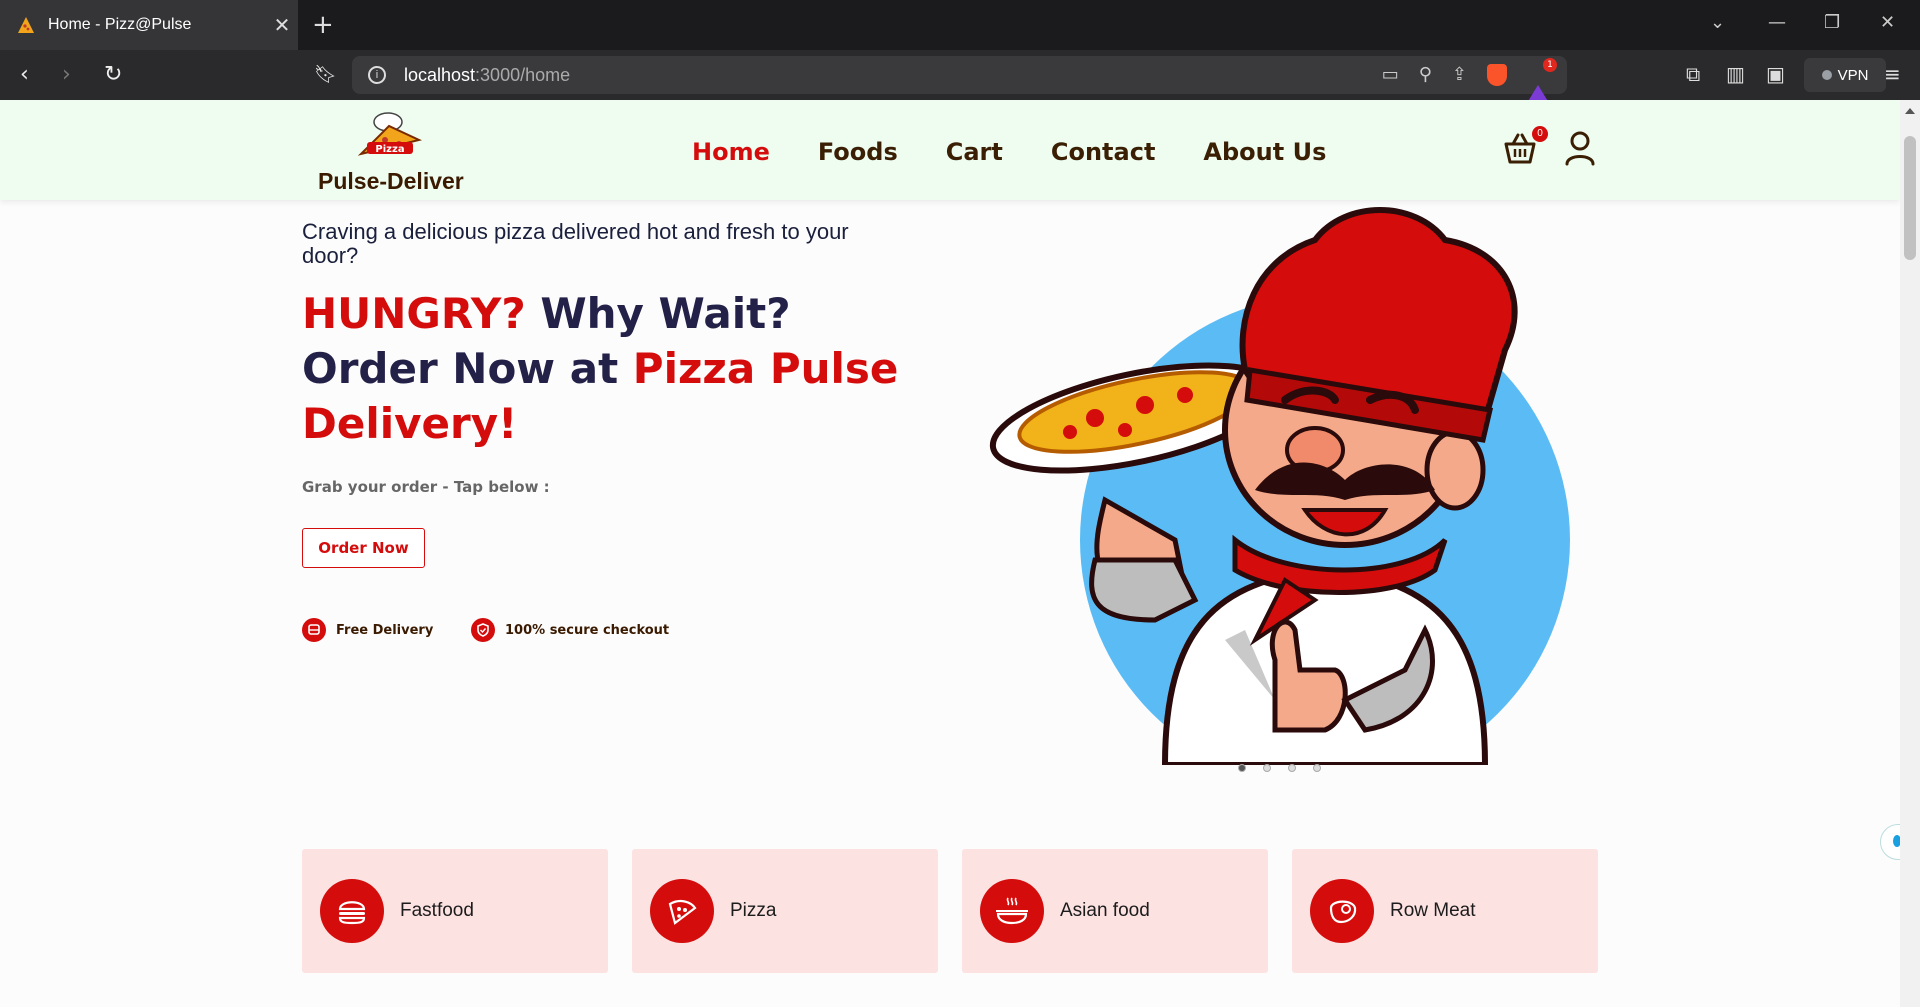 This screenshot has height=1007, width=1920. I want to click on carousel-dots, so click(1279, 768).